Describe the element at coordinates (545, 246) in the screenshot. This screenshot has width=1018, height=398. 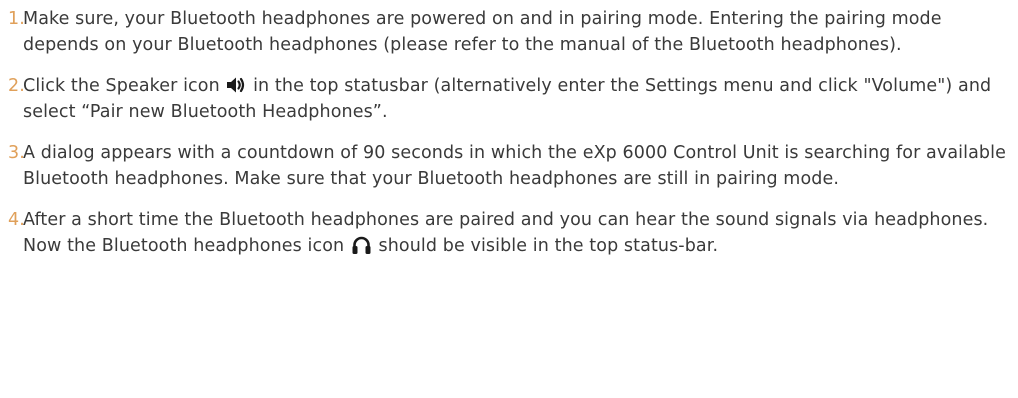
I see `step-text-after-icon: should be visible in the top status-bar.` at that location.